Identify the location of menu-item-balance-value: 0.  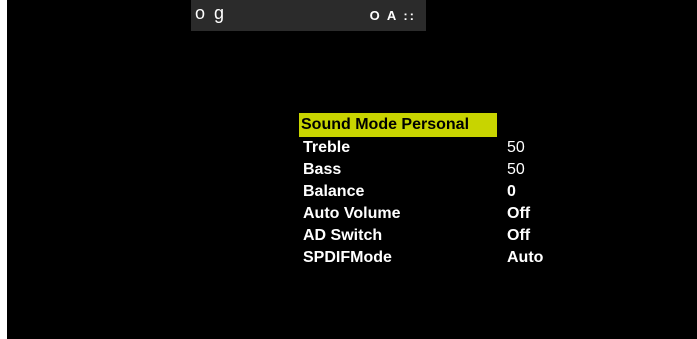
(511, 191).